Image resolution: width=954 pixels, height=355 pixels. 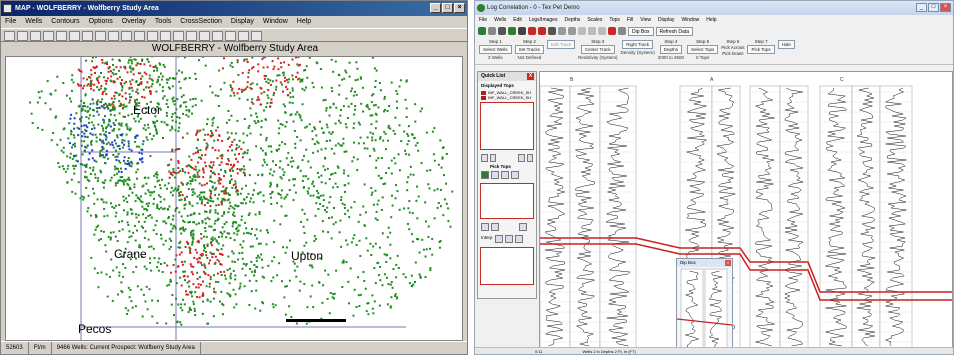 What do you see at coordinates (498, 239) in the screenshot?
I see `add-icon` at bounding box center [498, 239].